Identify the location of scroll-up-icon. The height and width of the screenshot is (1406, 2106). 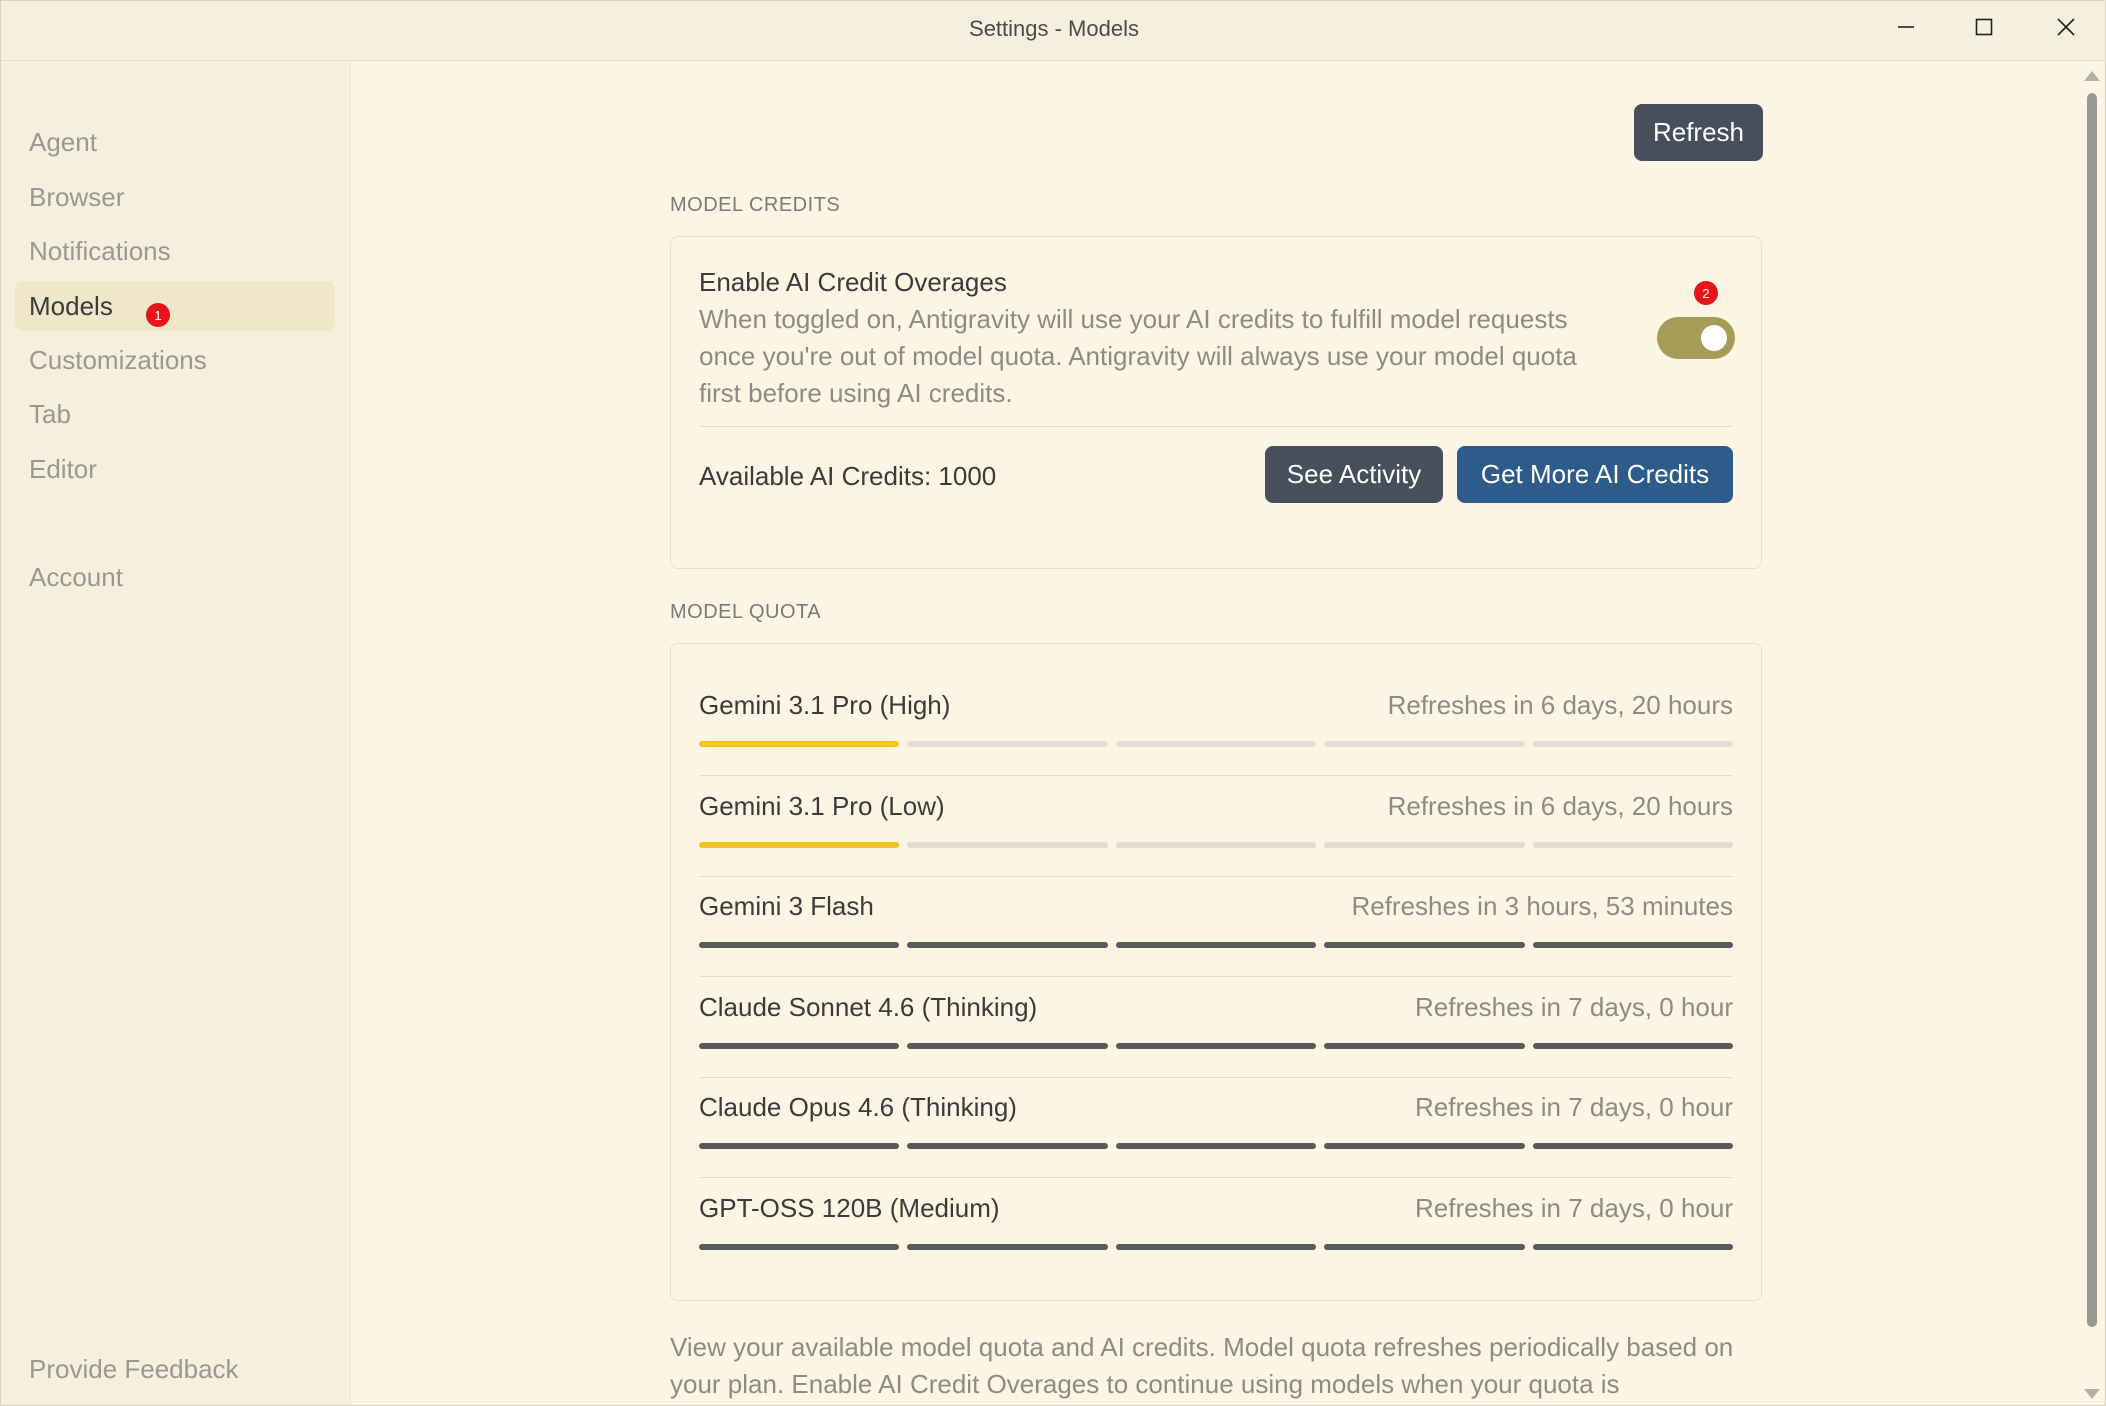
(2092, 76).